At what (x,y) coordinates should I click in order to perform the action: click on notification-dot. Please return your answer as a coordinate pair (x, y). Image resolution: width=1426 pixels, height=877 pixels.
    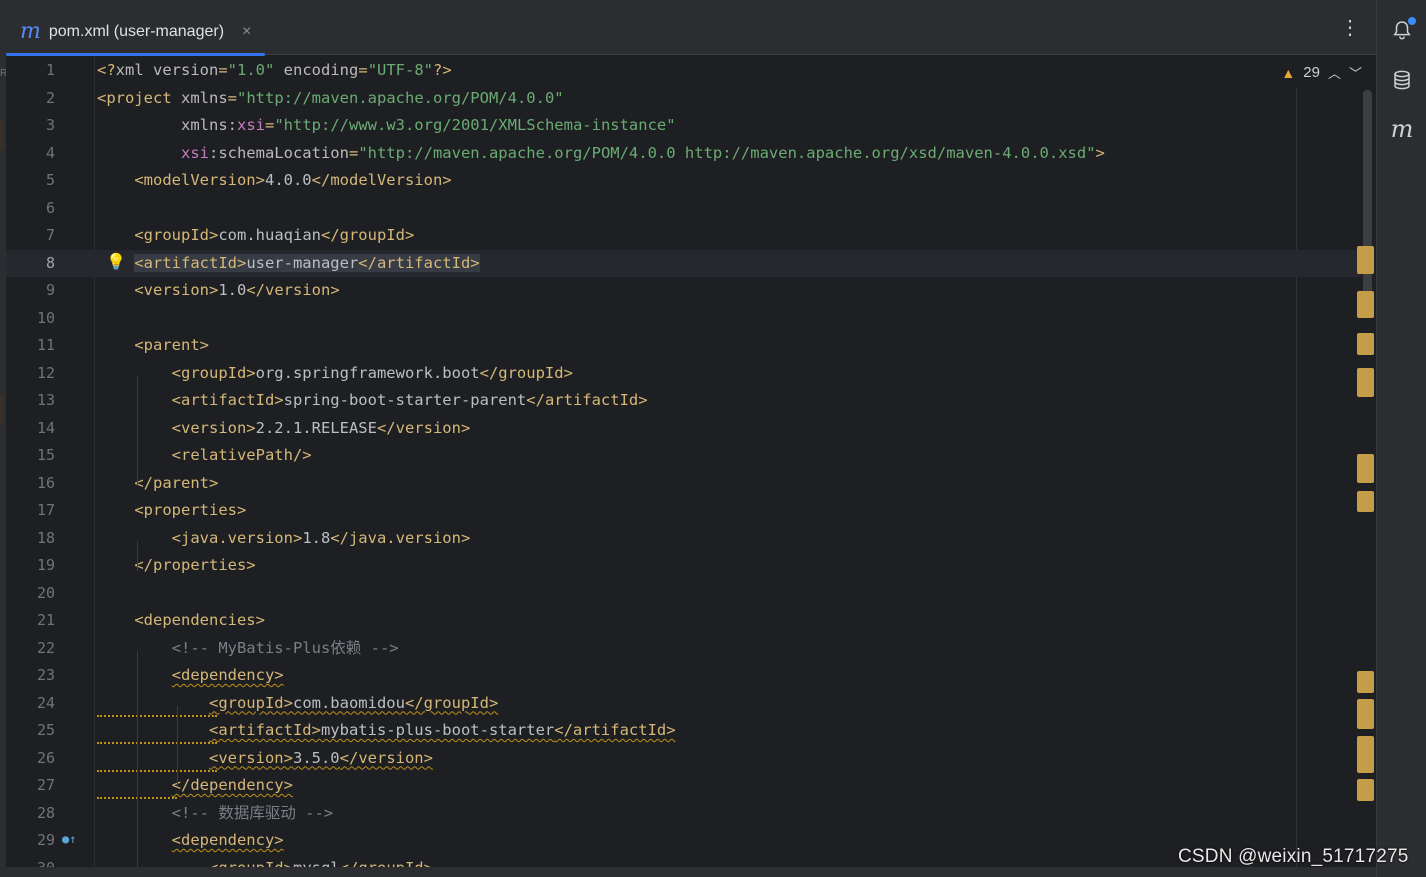
    Looking at the image, I should click on (1412, 21).